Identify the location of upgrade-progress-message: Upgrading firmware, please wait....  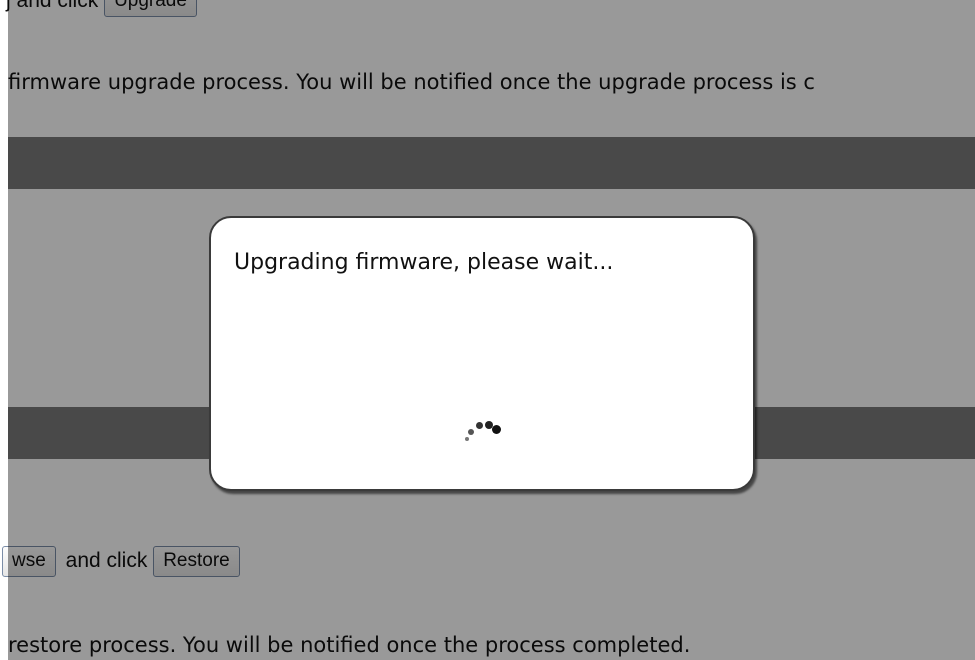
(424, 262).